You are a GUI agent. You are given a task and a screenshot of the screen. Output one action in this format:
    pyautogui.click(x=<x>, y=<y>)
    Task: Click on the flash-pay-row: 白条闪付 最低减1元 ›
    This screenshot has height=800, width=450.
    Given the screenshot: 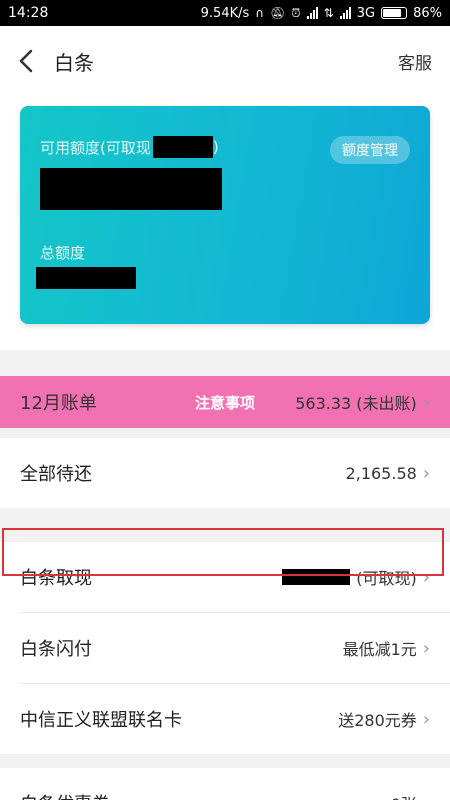 What is the action you would take?
    pyautogui.click(x=225, y=648)
    